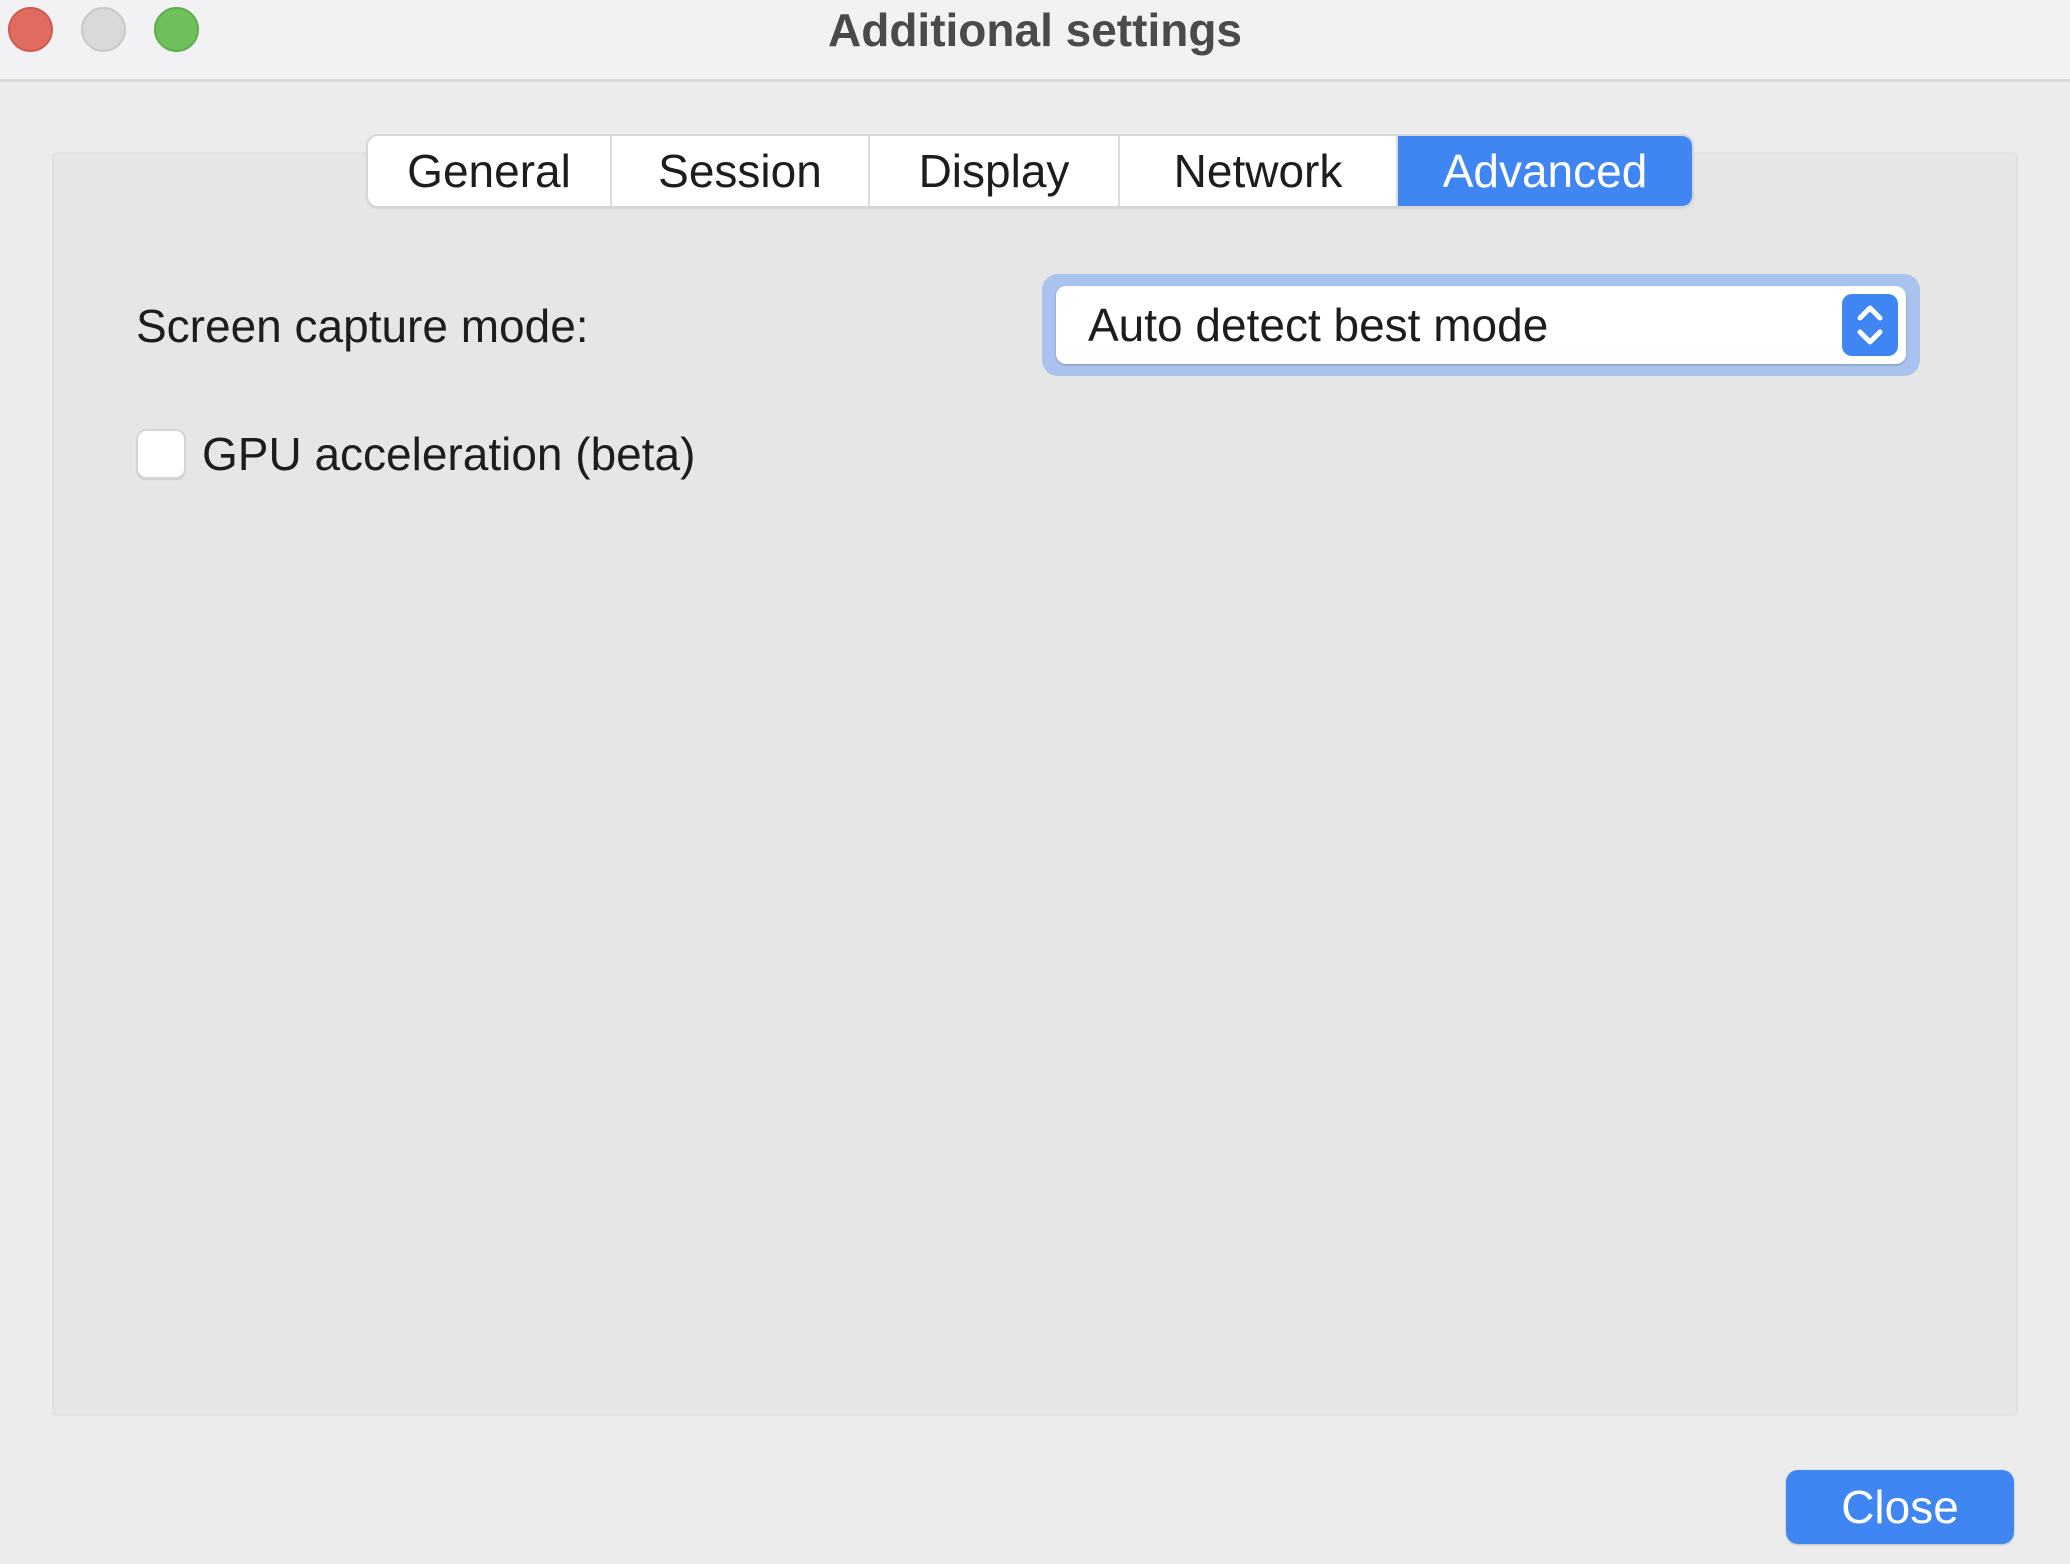  What do you see at coordinates (1870, 325) in the screenshot?
I see `chevron-up-down-icon` at bounding box center [1870, 325].